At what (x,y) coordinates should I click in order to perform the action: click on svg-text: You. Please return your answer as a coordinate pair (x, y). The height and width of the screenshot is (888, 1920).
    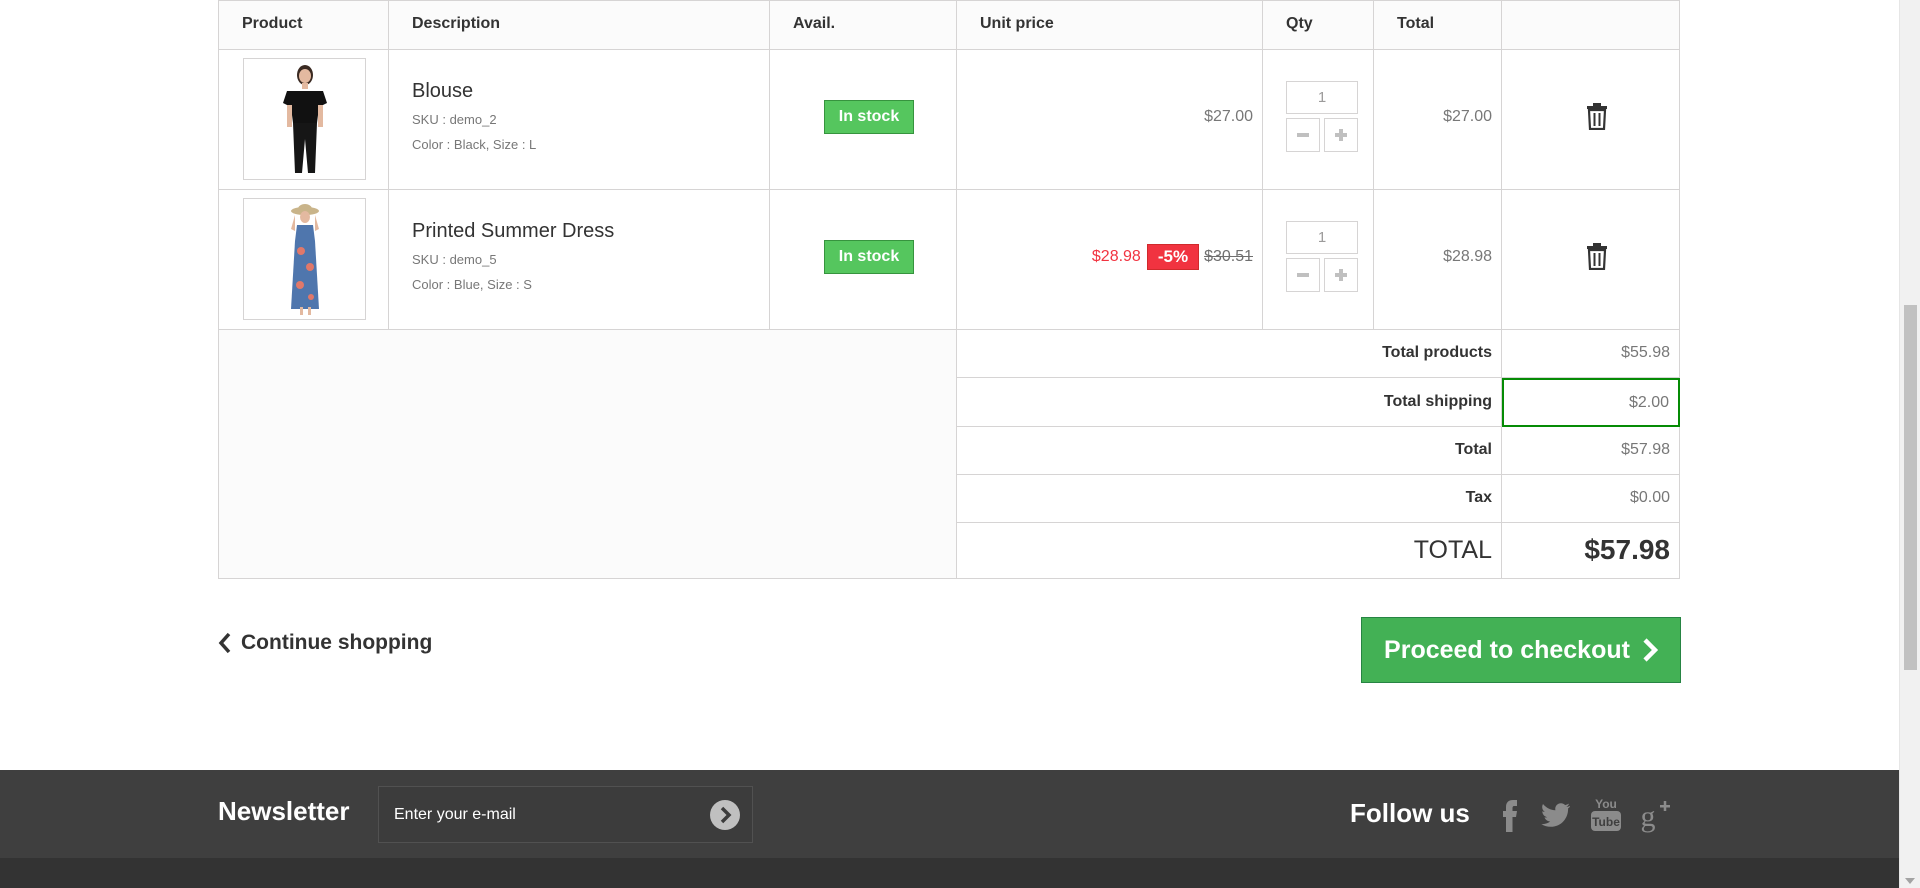
    Looking at the image, I should click on (1606, 804).